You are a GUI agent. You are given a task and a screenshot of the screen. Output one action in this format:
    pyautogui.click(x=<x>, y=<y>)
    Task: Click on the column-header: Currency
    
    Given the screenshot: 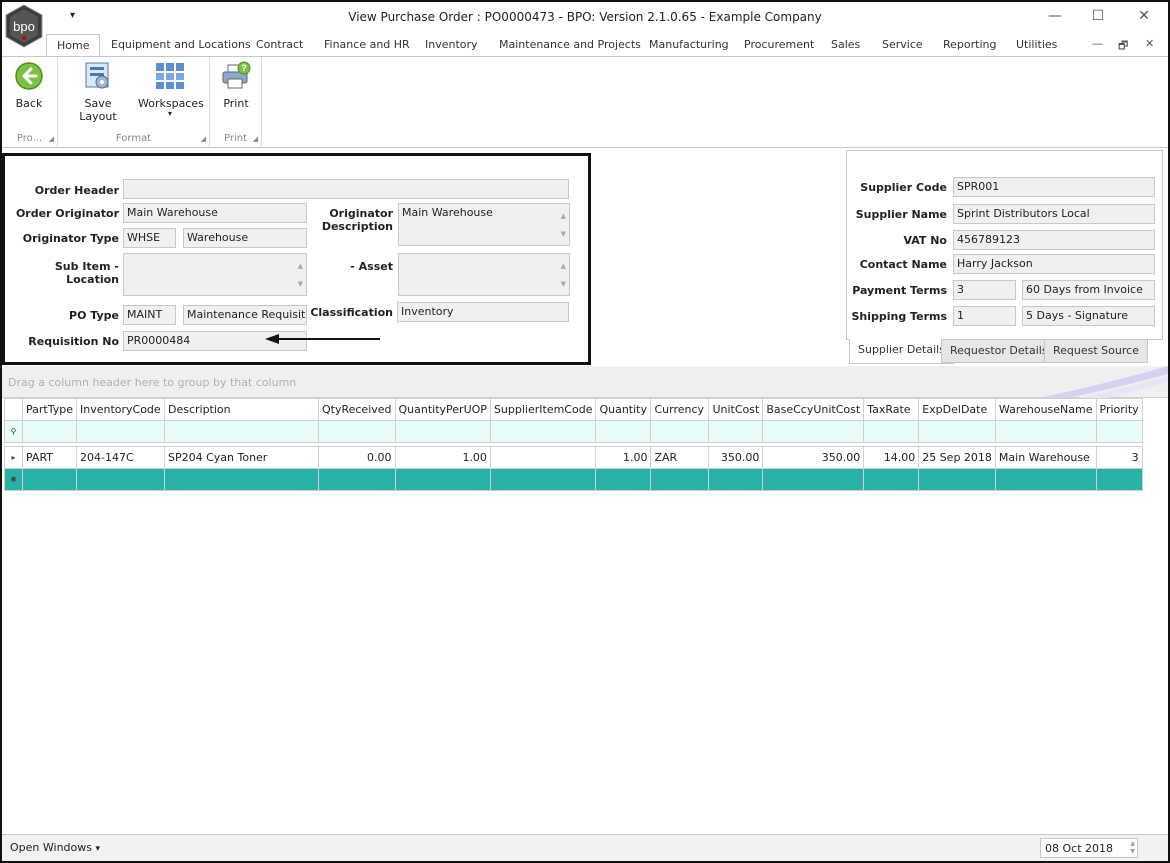 What is the action you would take?
    pyautogui.click(x=680, y=409)
    